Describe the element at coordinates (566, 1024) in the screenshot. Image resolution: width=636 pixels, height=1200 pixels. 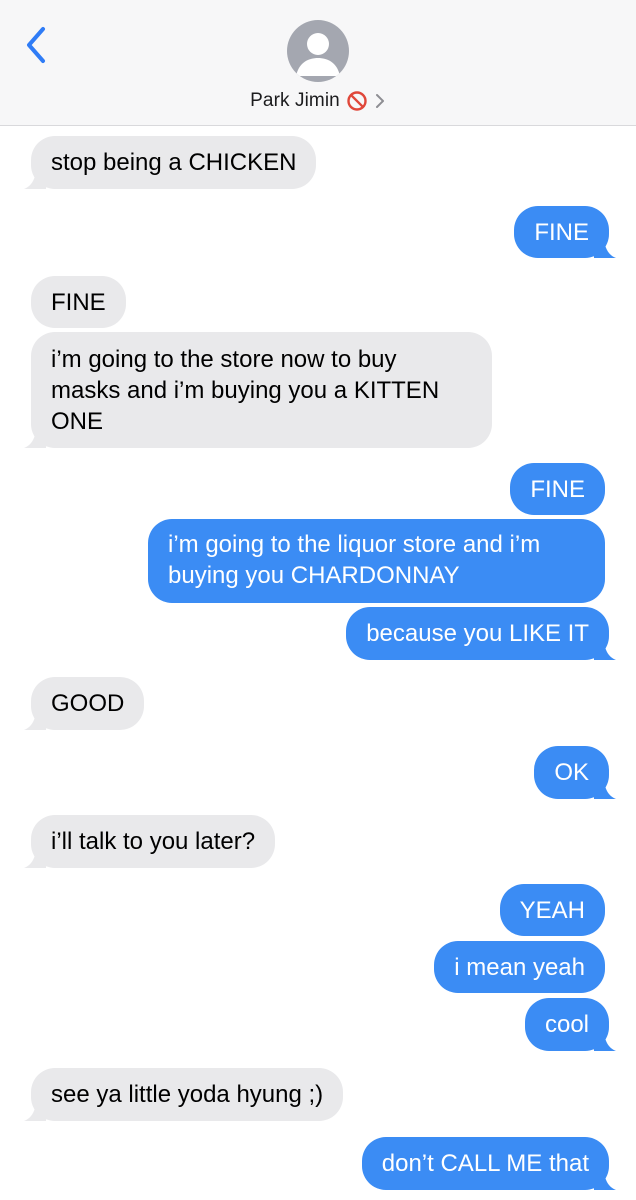
I see `message-text: cool` at that location.